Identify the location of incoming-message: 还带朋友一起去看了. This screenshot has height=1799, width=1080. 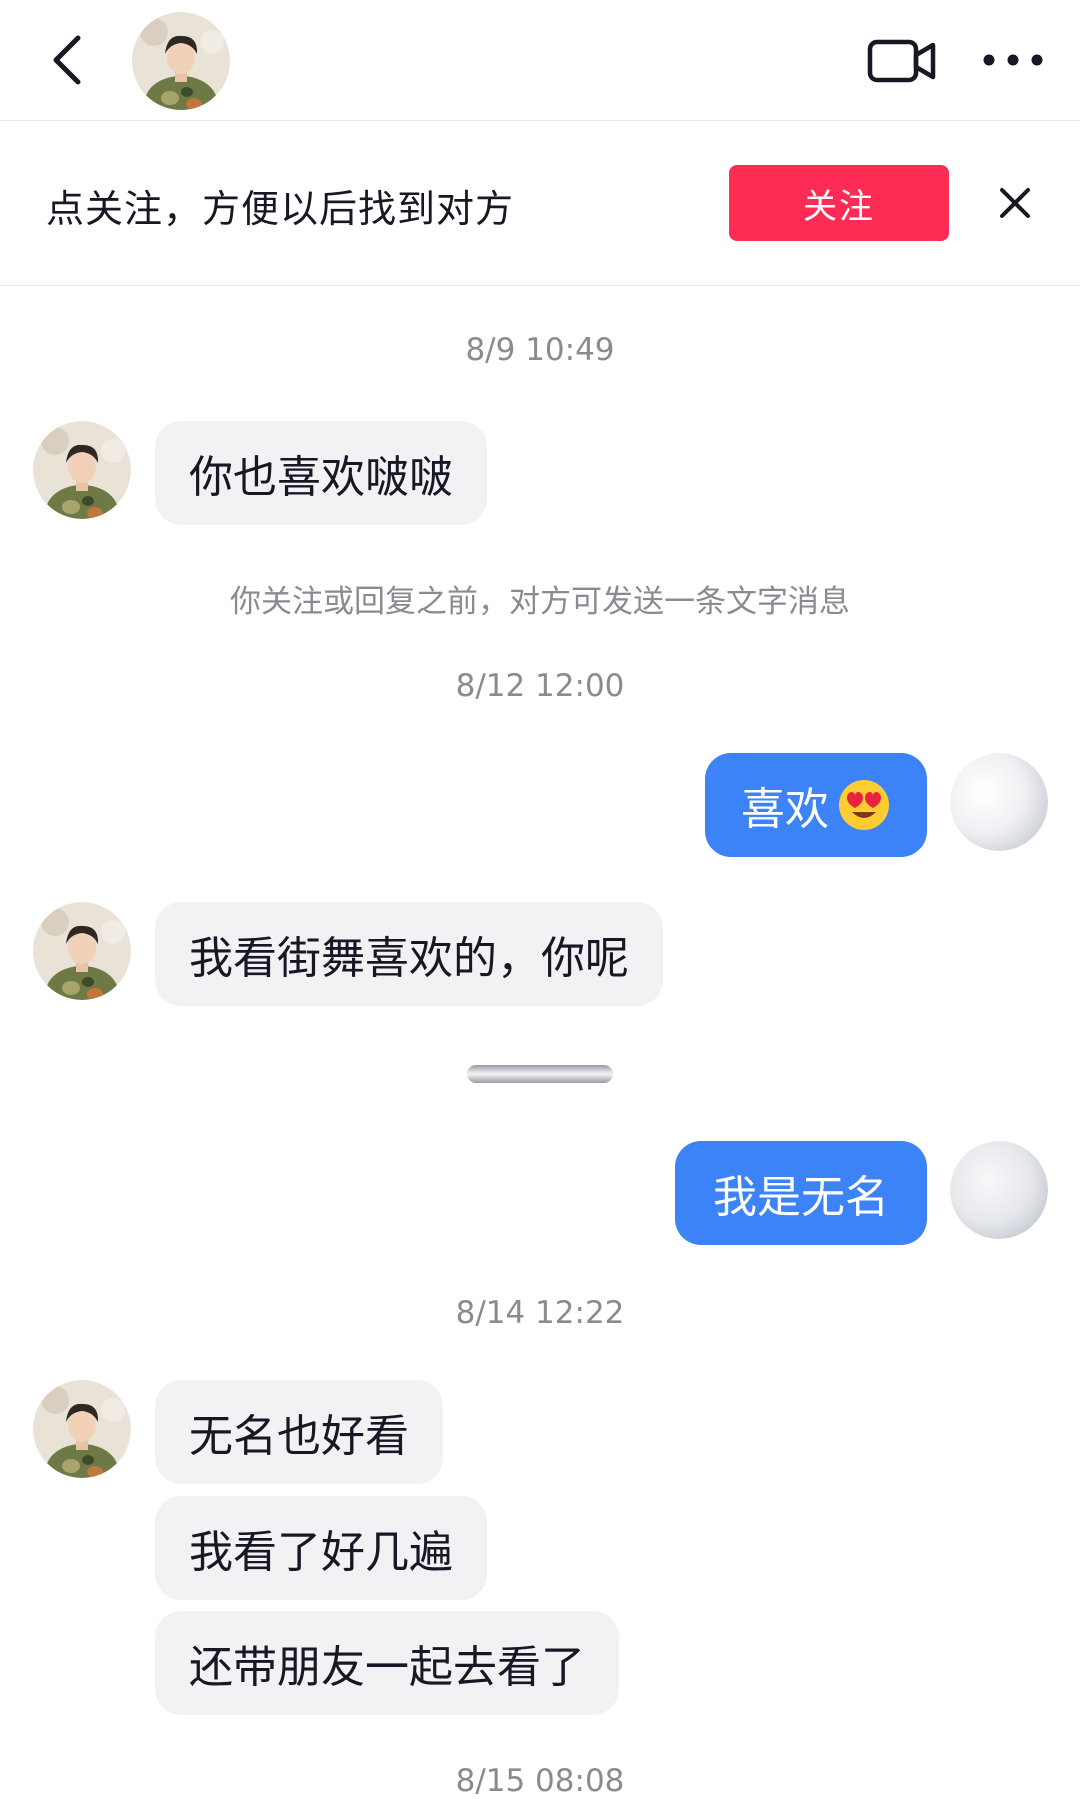
(387, 1663).